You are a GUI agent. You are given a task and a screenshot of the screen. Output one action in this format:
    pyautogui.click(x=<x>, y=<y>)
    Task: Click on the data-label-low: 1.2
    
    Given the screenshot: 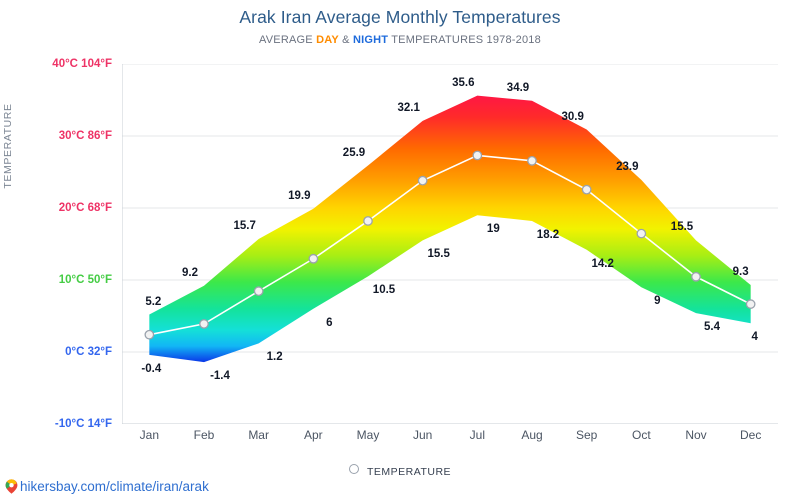 What is the action you would take?
    pyautogui.click(x=274, y=357)
    